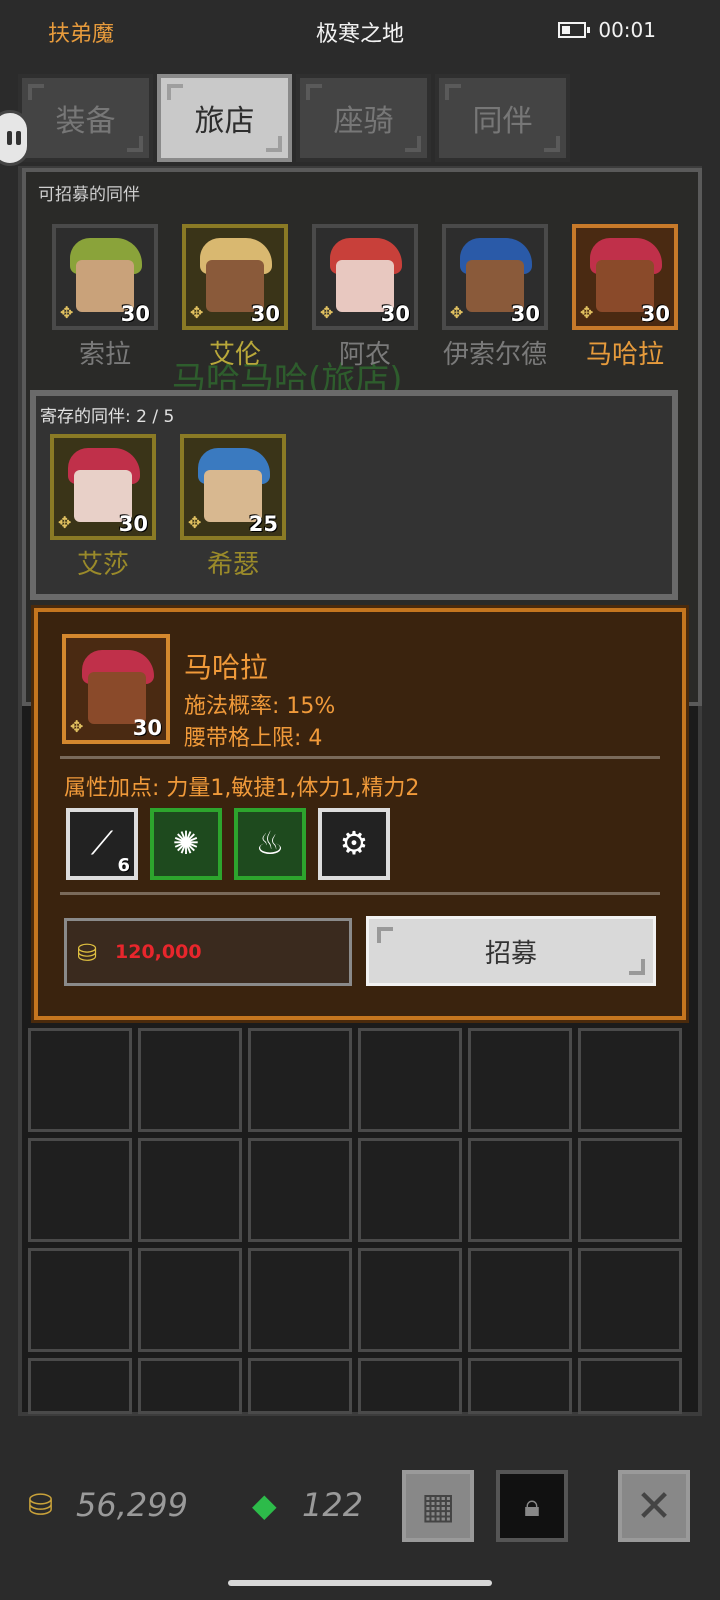  Describe the element at coordinates (85, 118) in the screenshot. I see `tab-equipment: 装备` at that location.